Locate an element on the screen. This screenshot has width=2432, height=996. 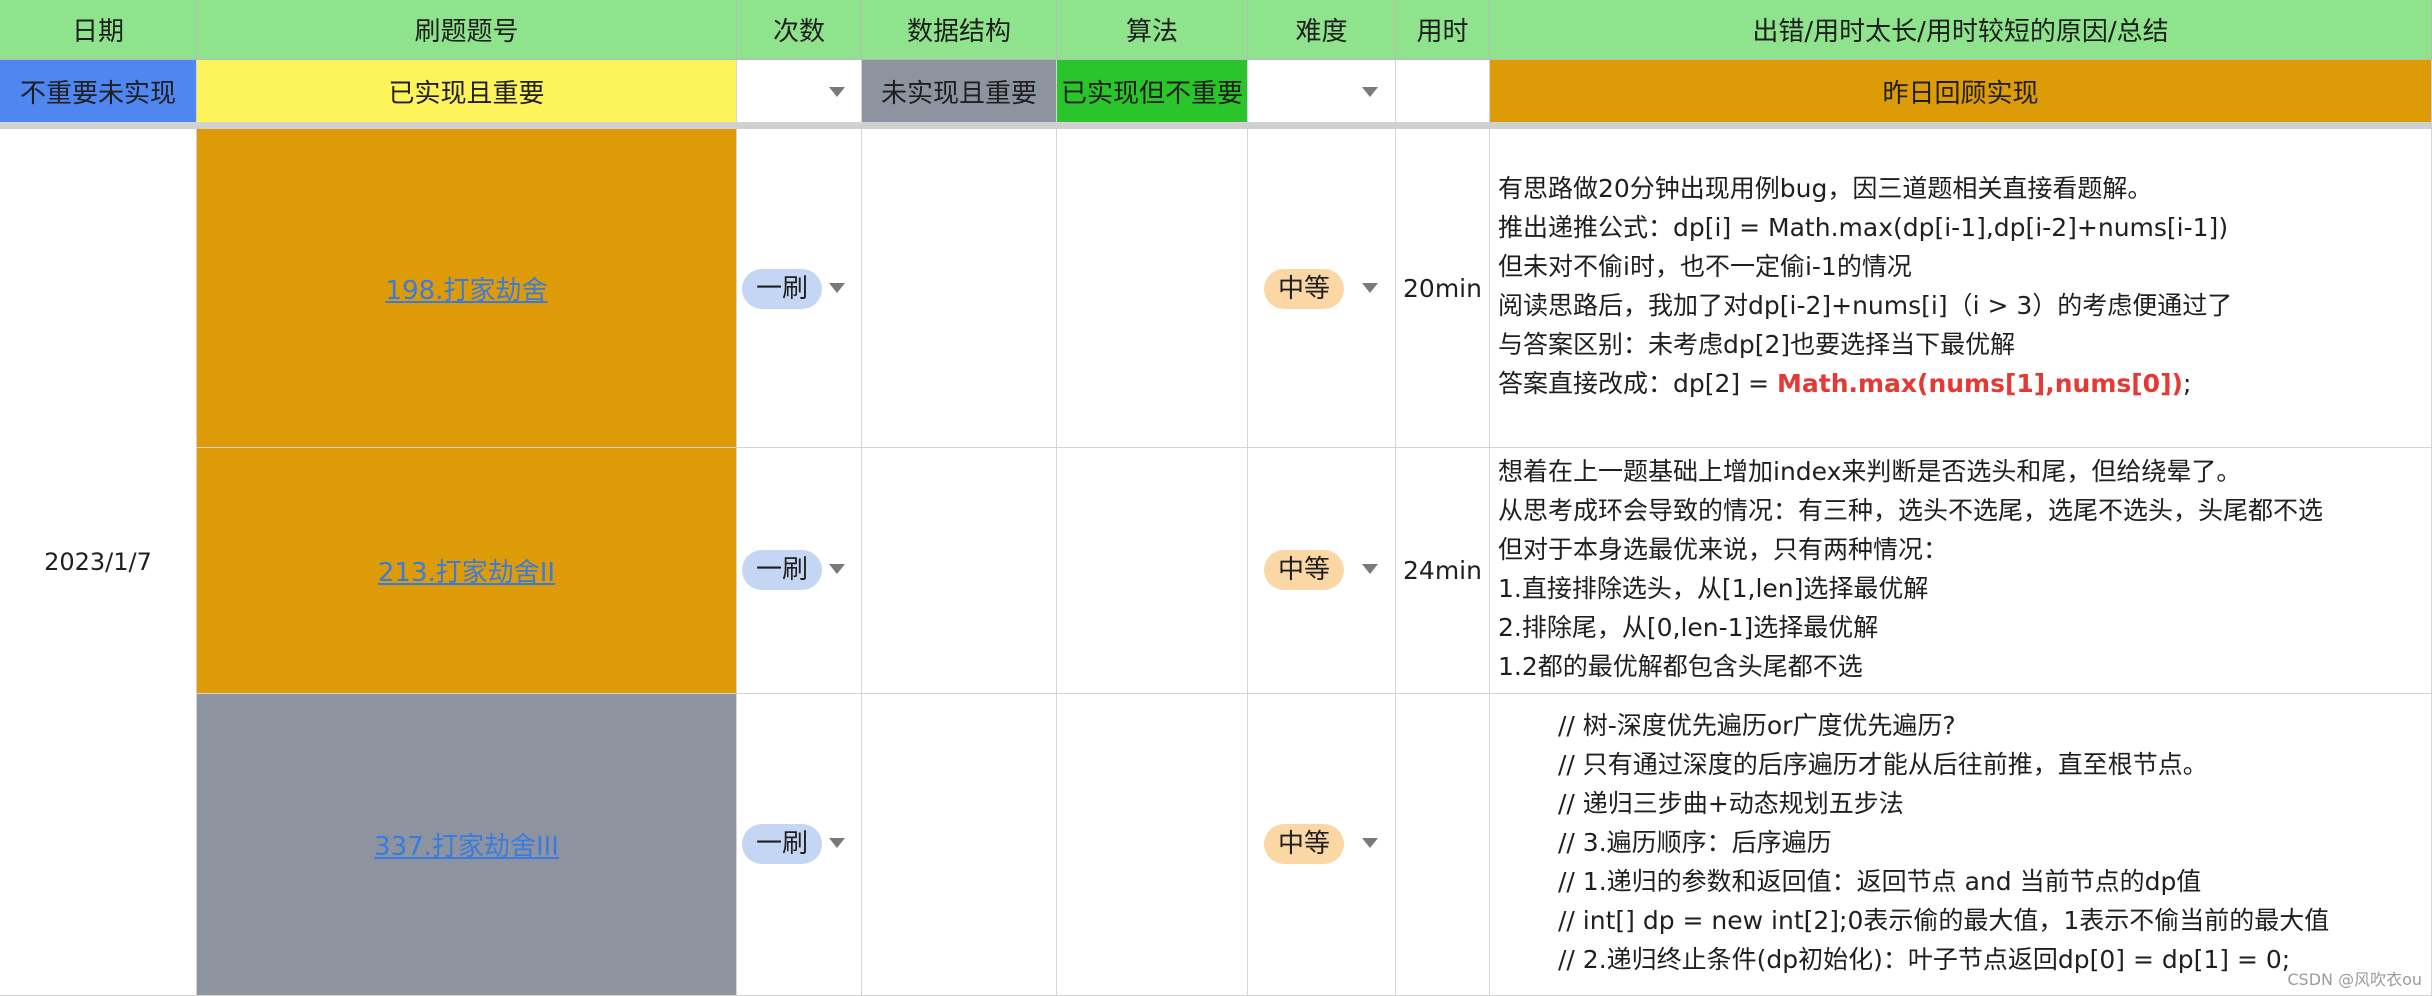
answer-suffix: ; is located at coordinates (2187, 383).